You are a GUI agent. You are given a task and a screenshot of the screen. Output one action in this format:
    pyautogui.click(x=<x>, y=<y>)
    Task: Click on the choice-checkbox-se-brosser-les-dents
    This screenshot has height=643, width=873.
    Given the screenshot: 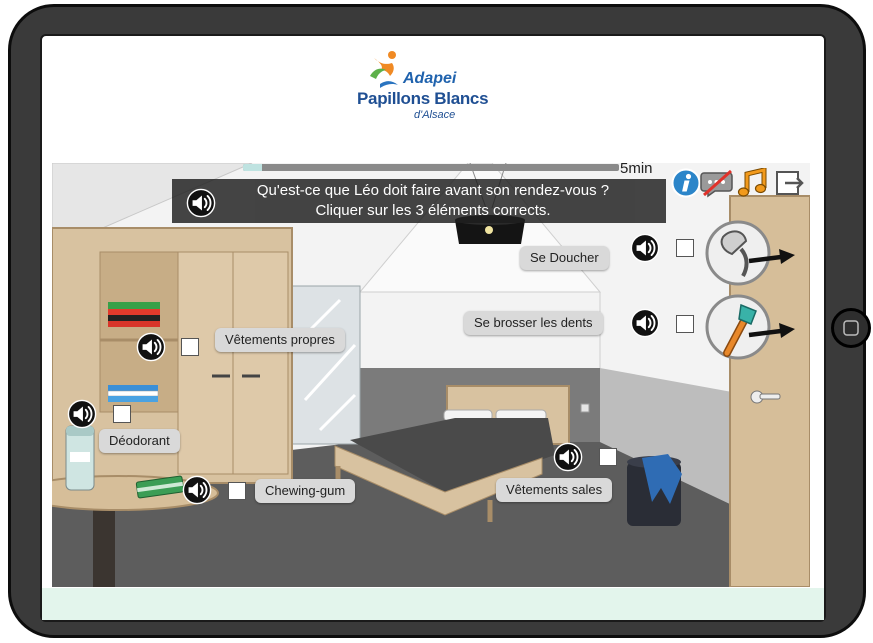 What is the action you would take?
    pyautogui.click(x=685, y=324)
    